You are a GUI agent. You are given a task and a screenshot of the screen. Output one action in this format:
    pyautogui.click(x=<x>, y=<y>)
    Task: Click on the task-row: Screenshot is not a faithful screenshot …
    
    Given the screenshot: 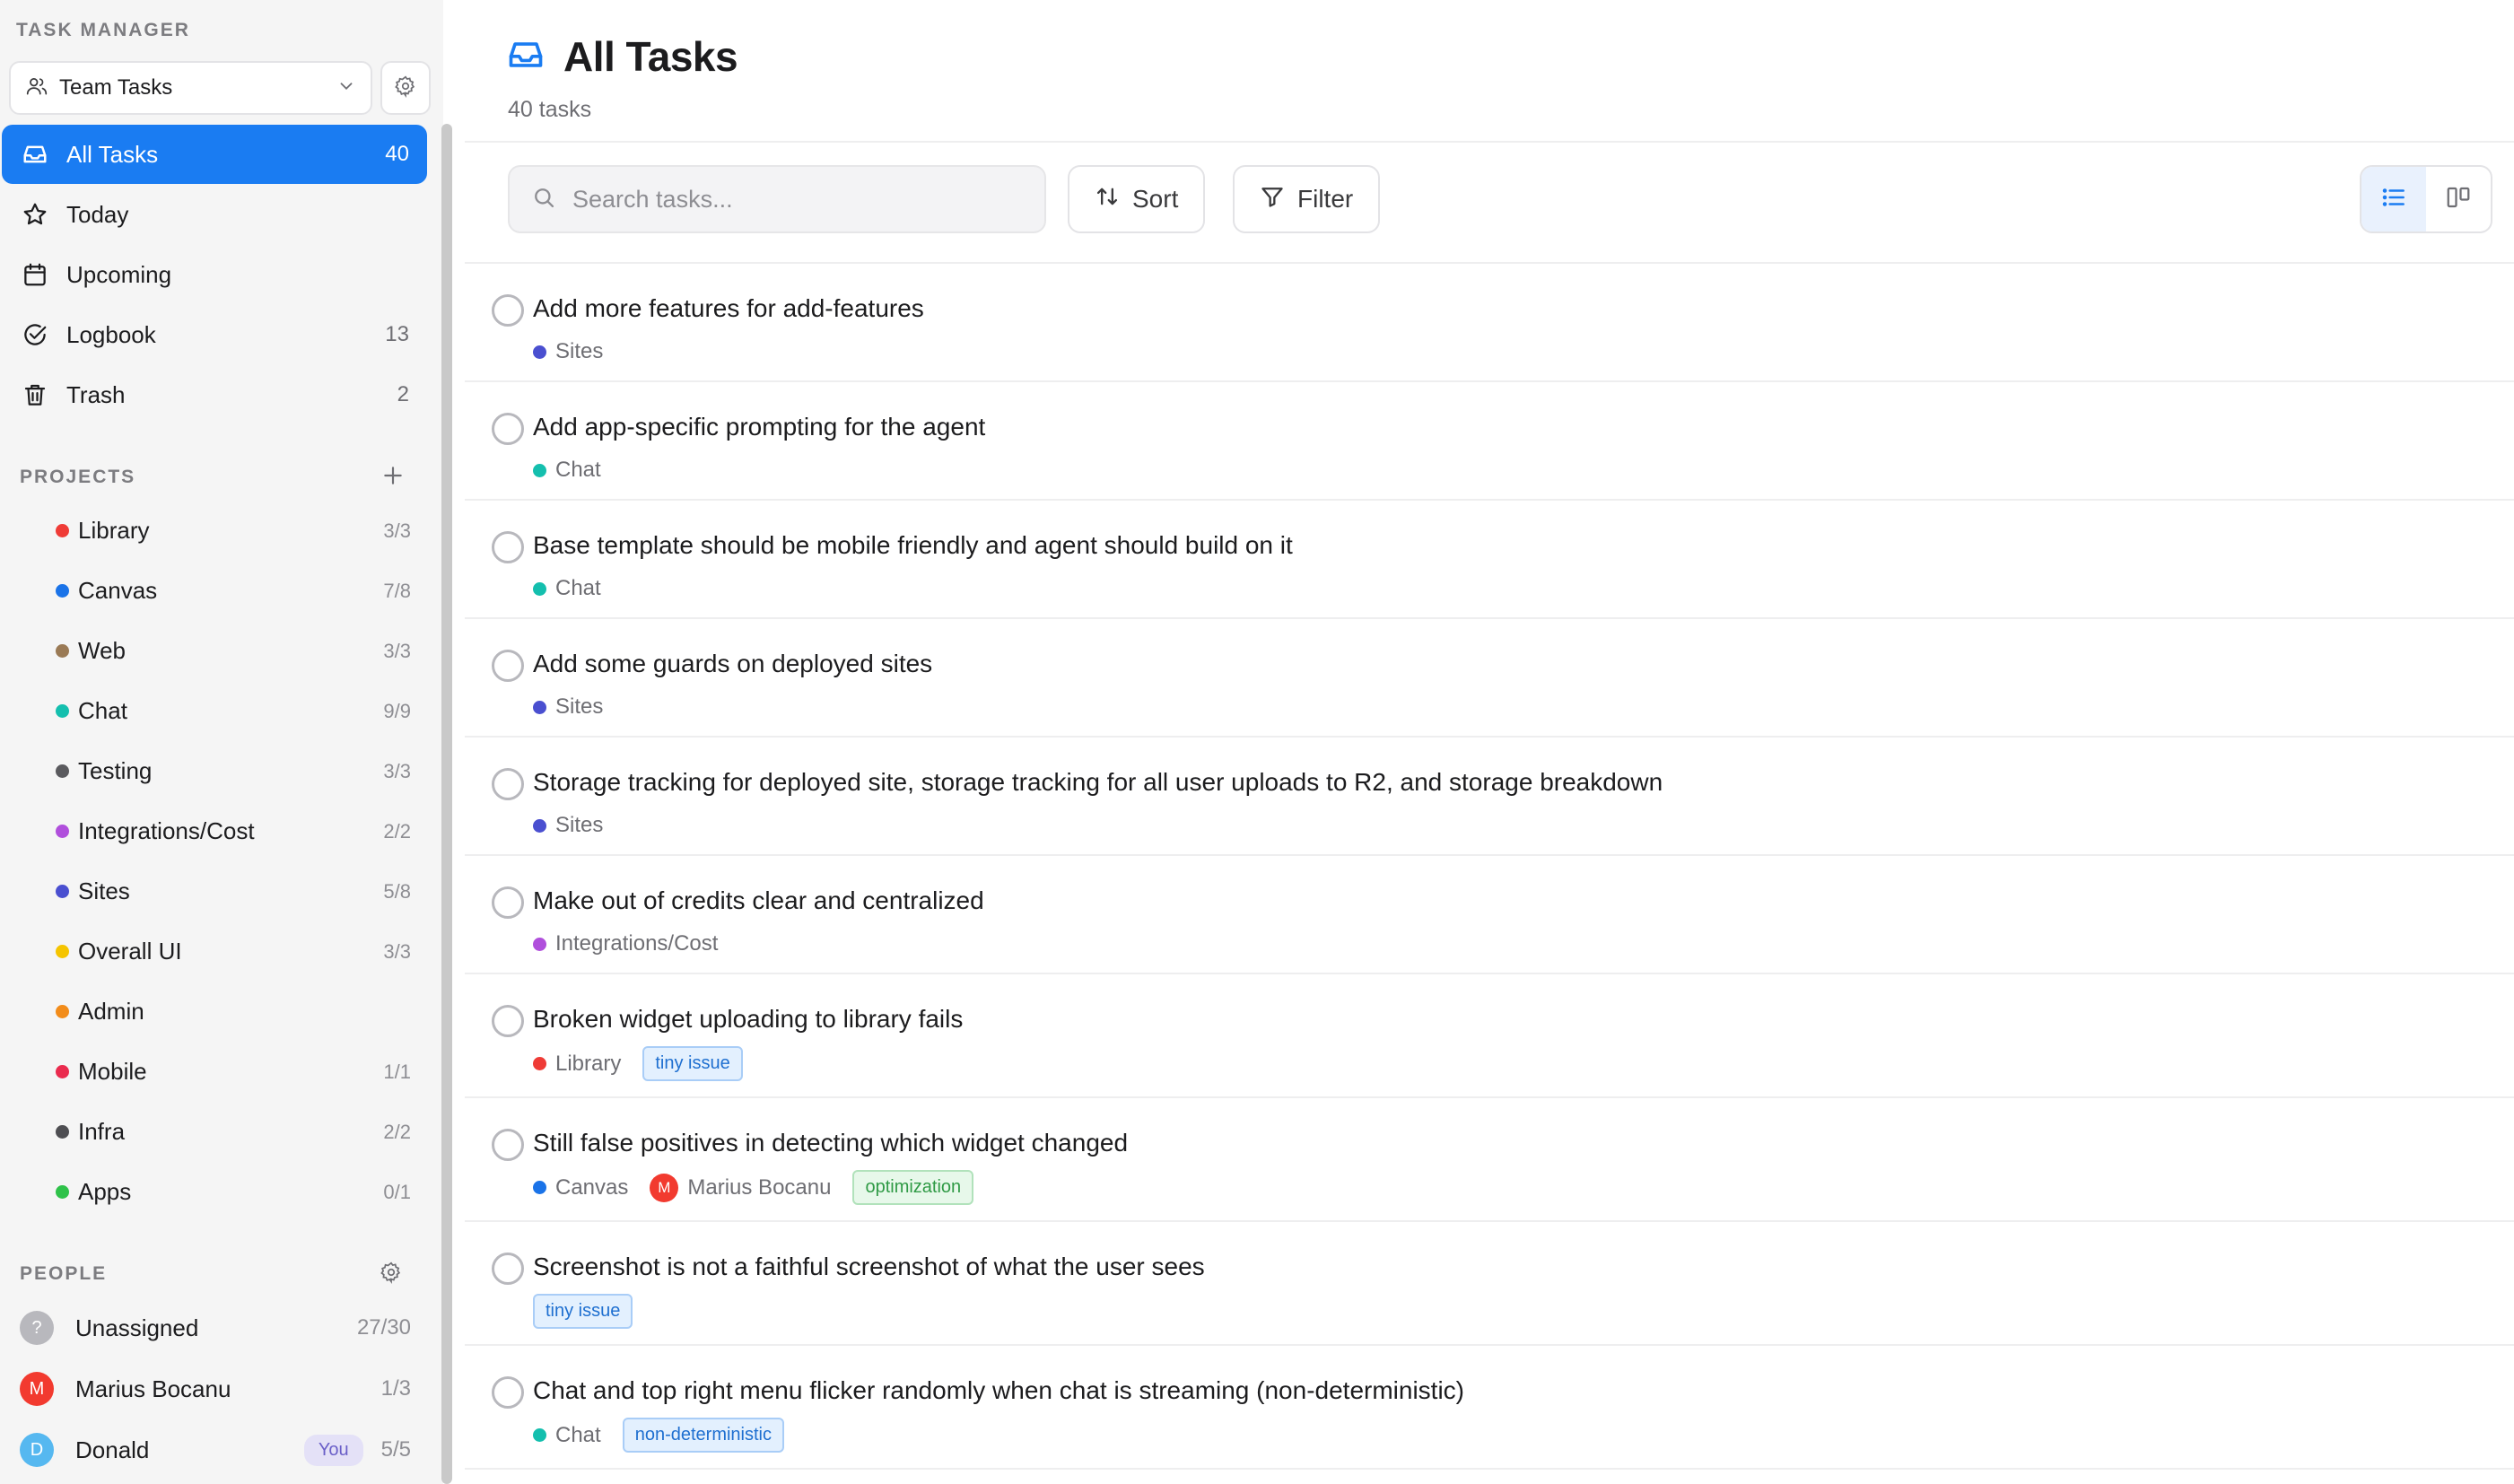 What is the action you would take?
    pyautogui.click(x=1489, y=1284)
    